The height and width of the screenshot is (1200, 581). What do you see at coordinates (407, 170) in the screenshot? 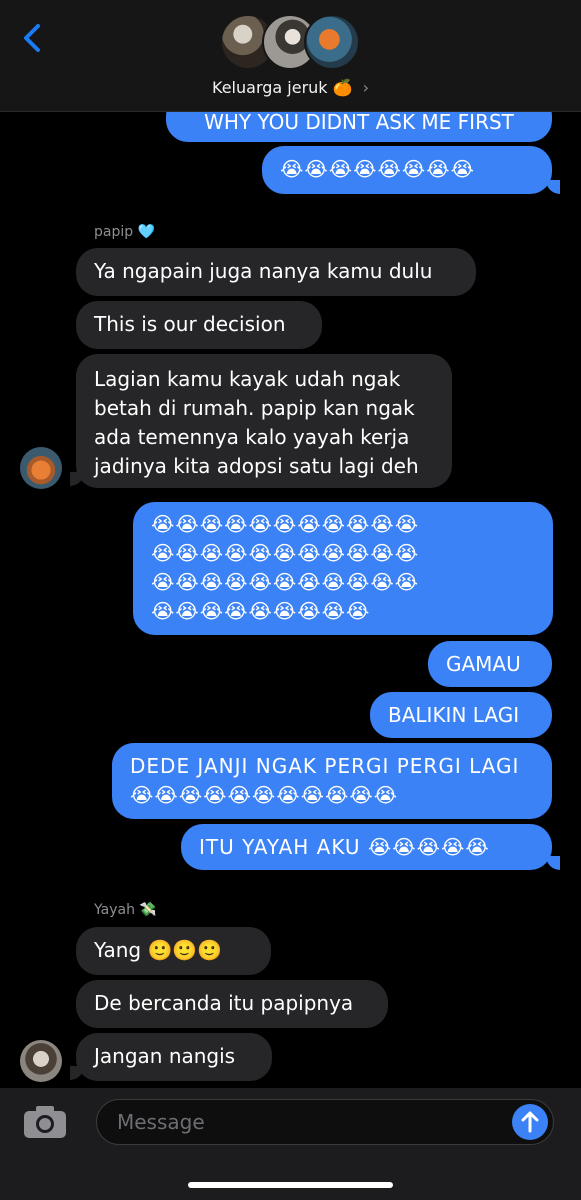
I see `outgoing-message: 😭😭😭😭😭😭😭😭` at bounding box center [407, 170].